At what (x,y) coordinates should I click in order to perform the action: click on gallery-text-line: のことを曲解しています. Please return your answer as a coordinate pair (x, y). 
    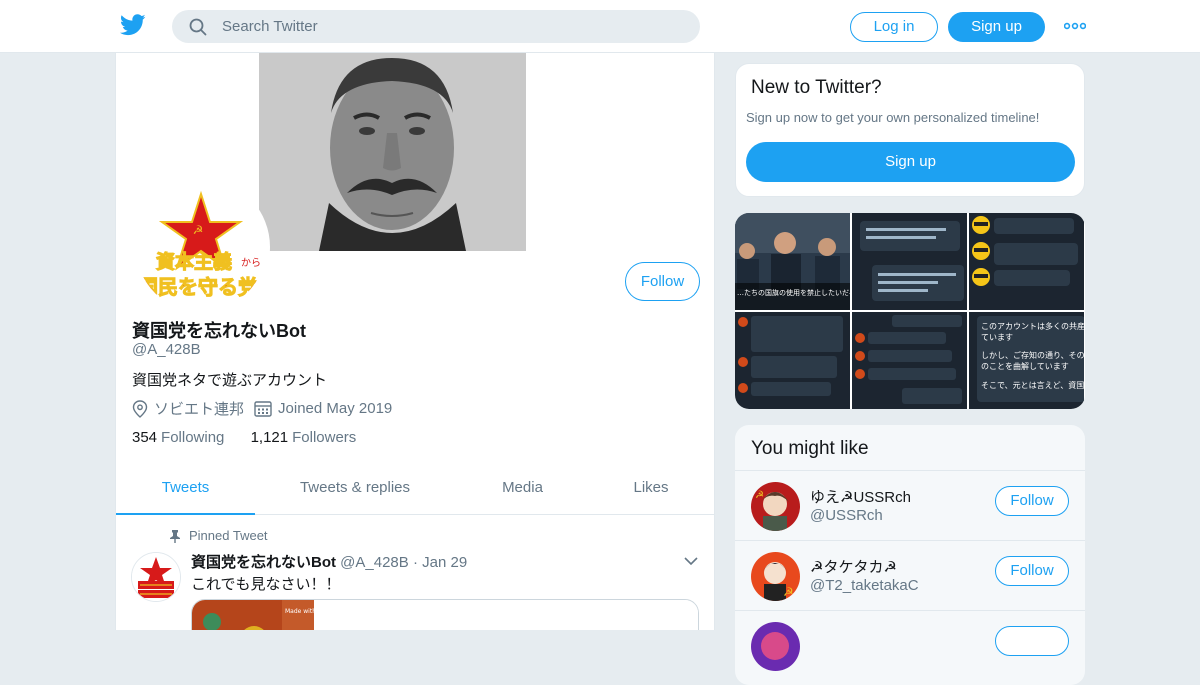
    Looking at the image, I should click on (1025, 366).